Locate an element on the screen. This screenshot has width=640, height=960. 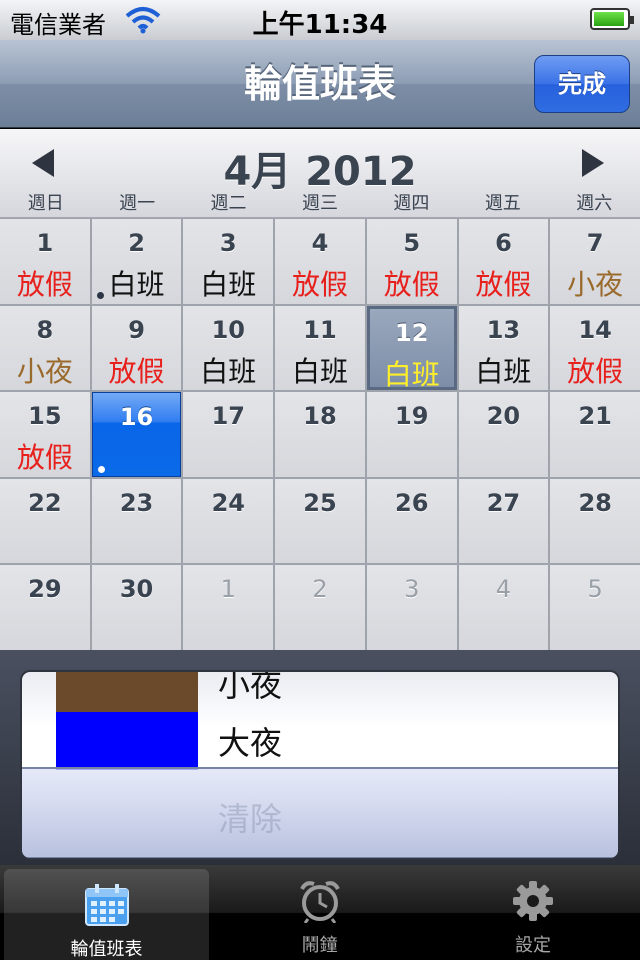
tab-alarm-clock: 鬧鐘 is located at coordinates (319, 912).